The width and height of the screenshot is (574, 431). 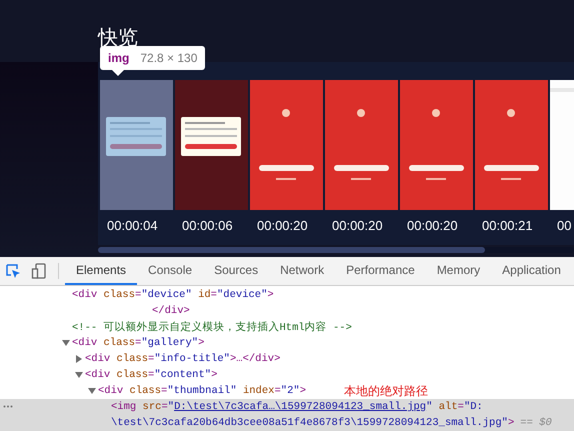 I want to click on timestamp: 00:00:06, so click(x=207, y=226).